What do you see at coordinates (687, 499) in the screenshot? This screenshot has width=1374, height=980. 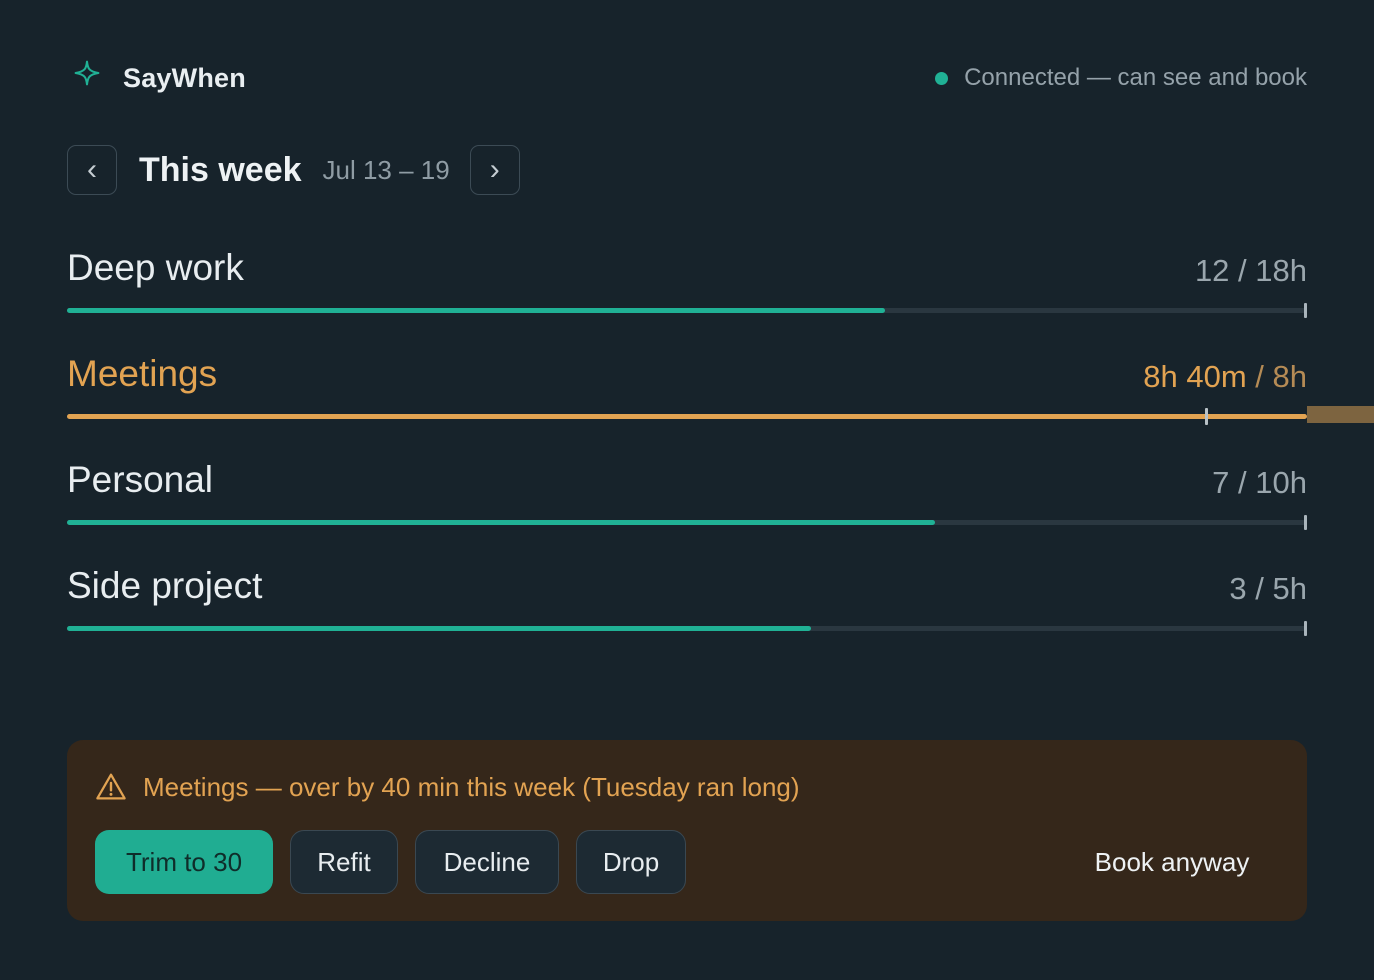 I see `budget-row-personal: Personal 7 / 10h` at bounding box center [687, 499].